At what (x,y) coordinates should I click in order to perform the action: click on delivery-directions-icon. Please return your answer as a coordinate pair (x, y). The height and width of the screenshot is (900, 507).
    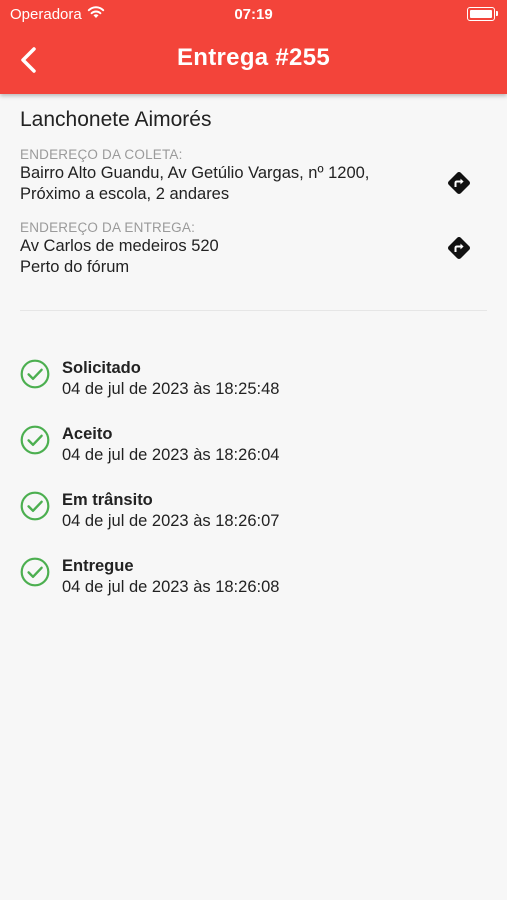
    Looking at the image, I should click on (459, 248).